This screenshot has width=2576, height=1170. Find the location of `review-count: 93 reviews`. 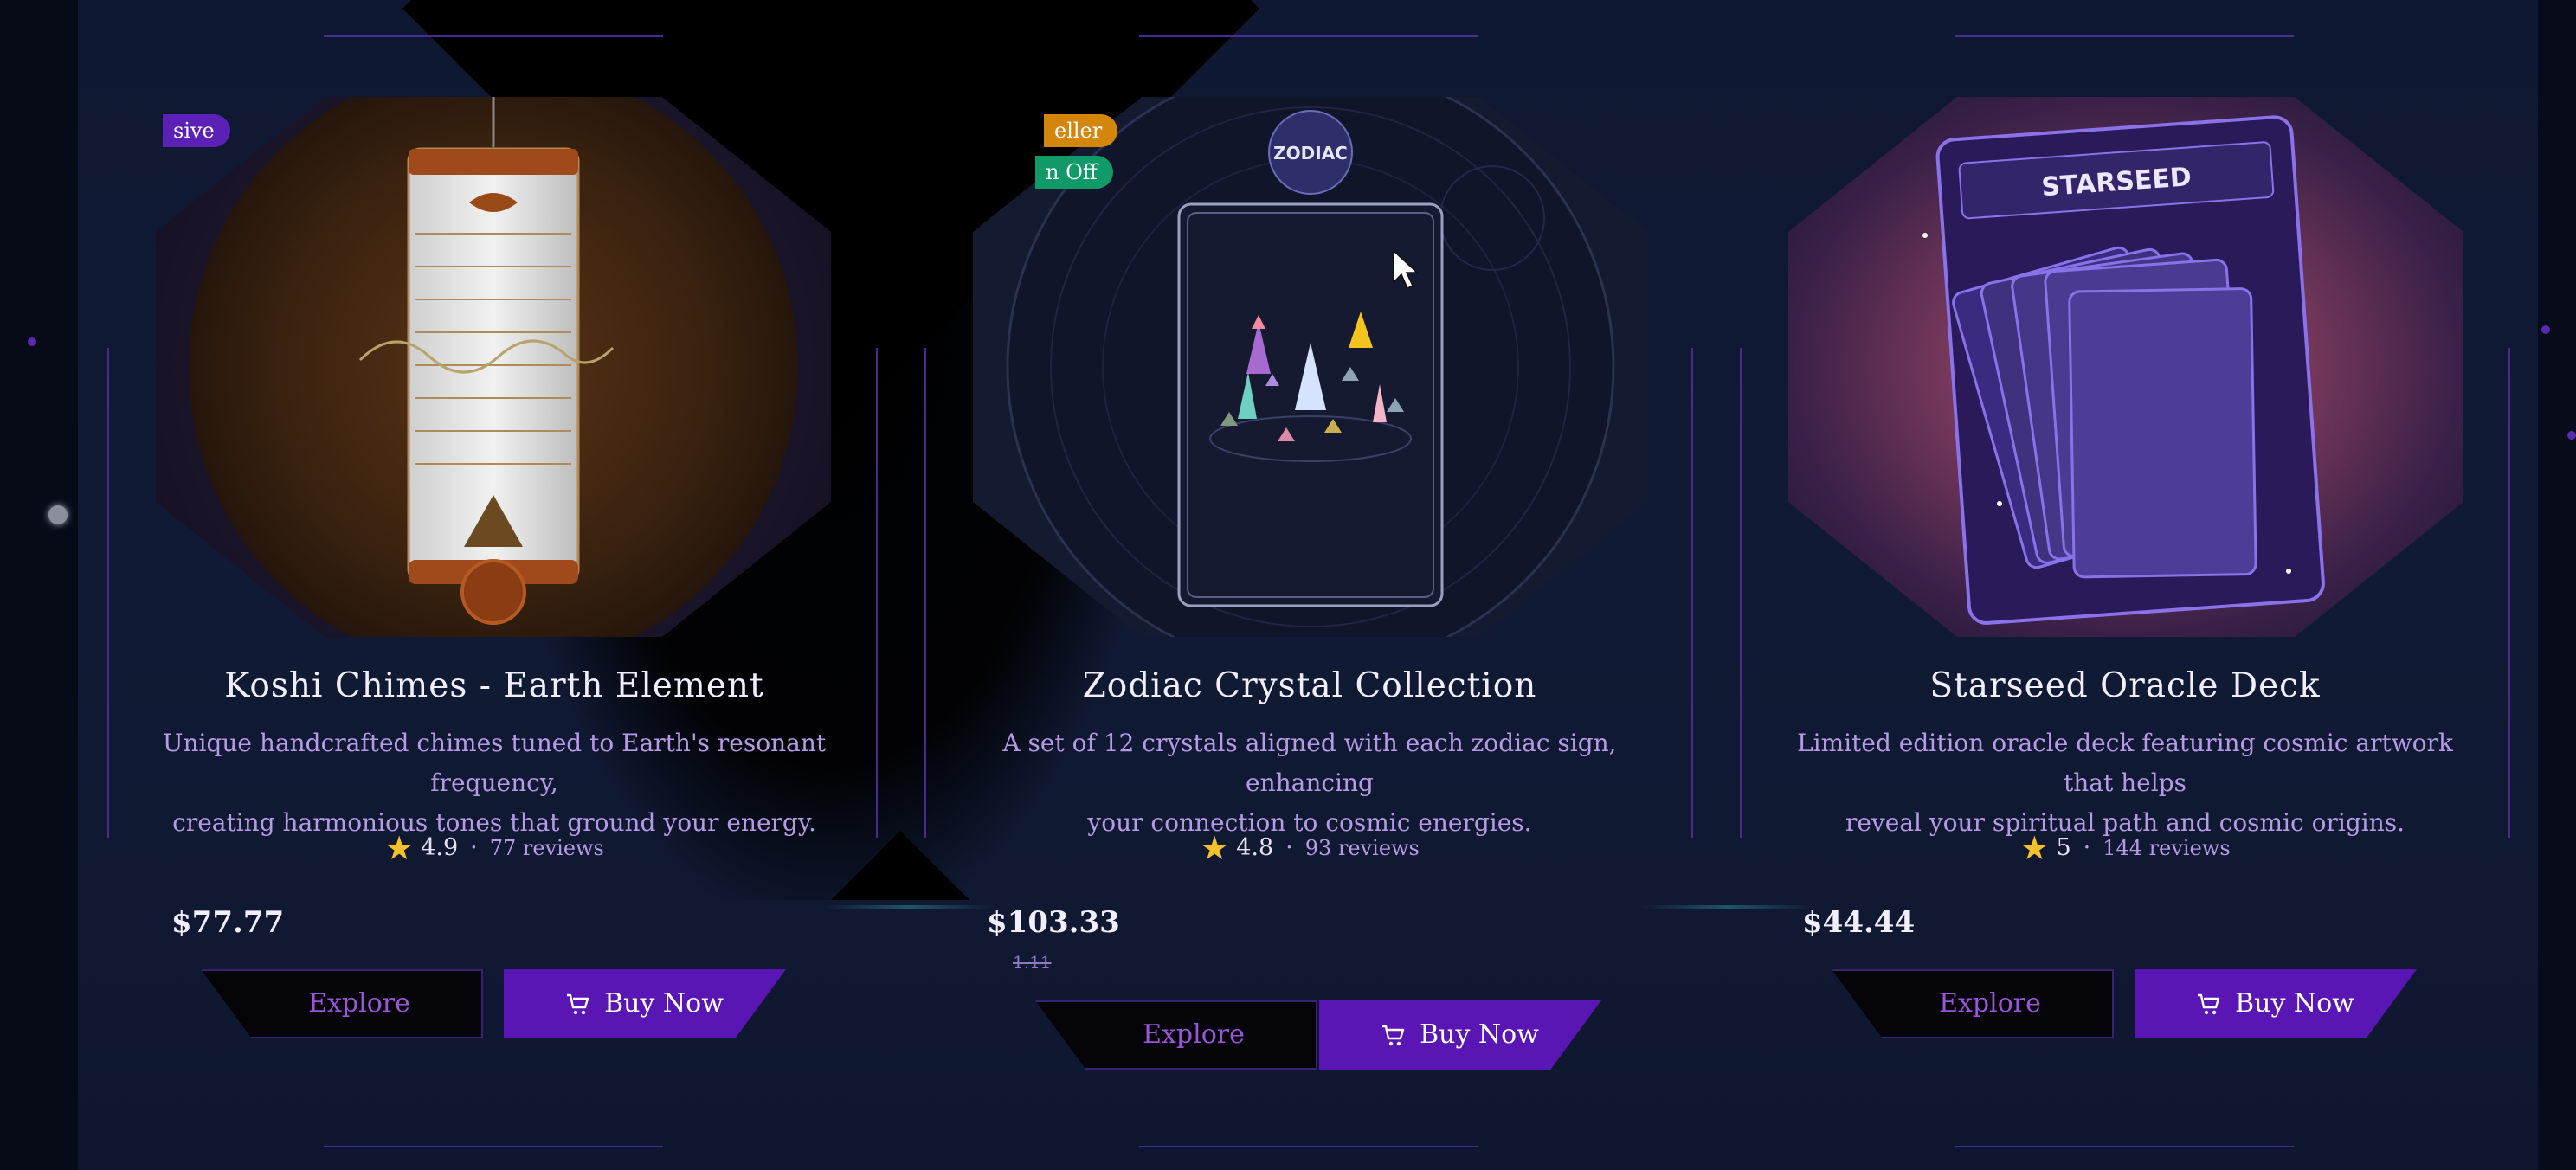

review-count: 93 reviews is located at coordinates (1362, 848).